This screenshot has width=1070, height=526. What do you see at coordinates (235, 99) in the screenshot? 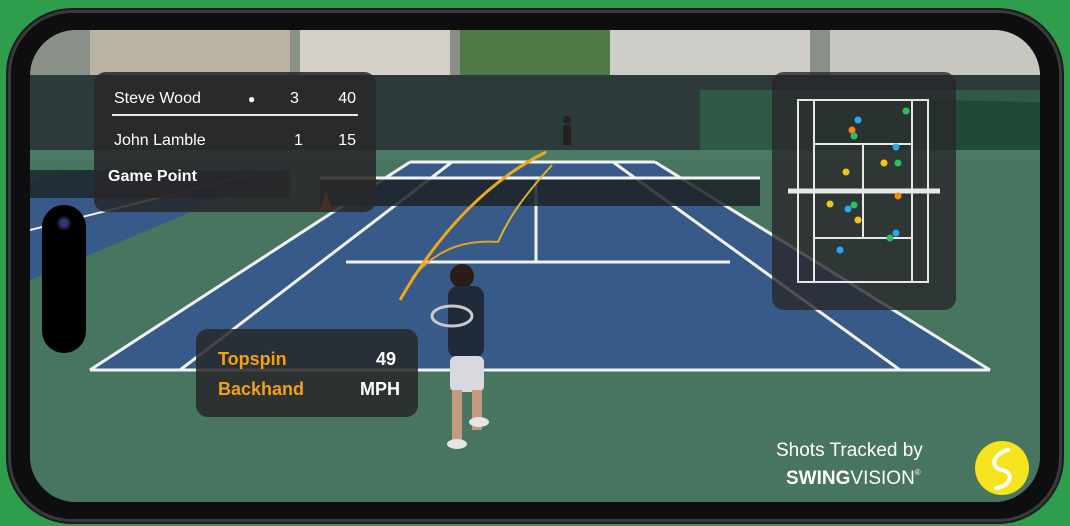
I see `scoreboard-row-player1: Steve Wood ● 3 40` at bounding box center [235, 99].